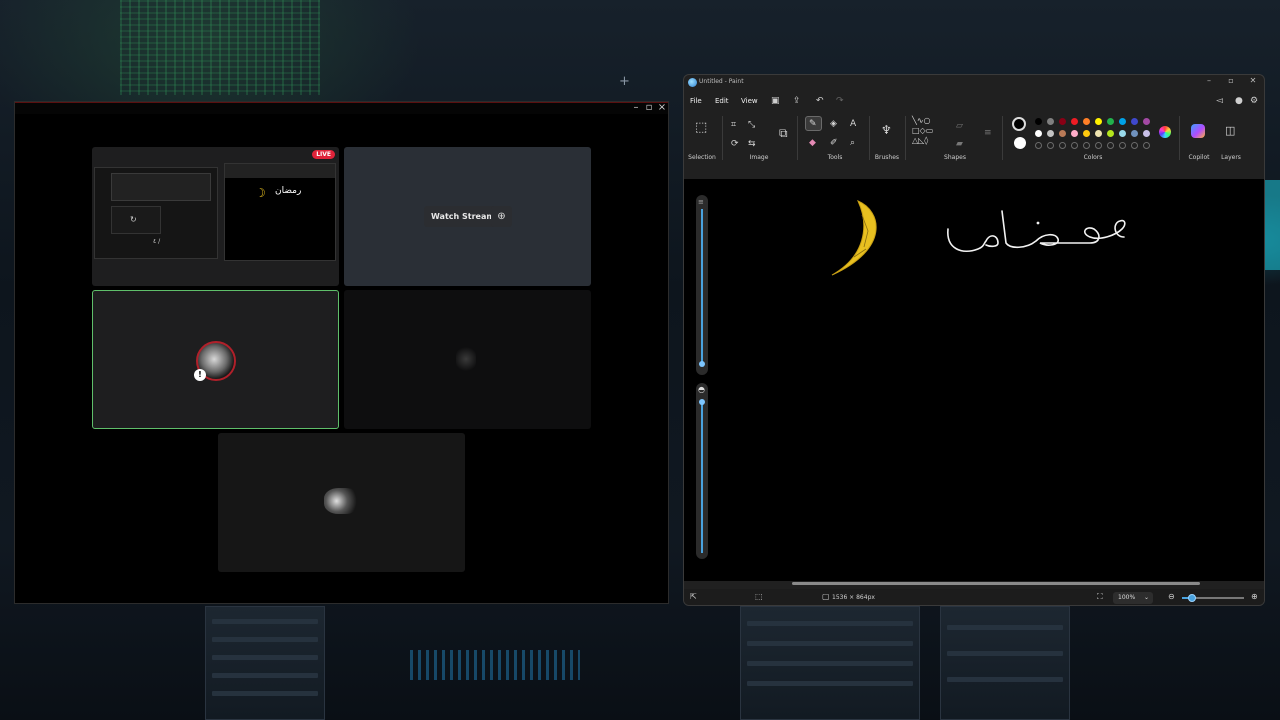 The height and width of the screenshot is (720, 1280). What do you see at coordinates (752, 144) in the screenshot?
I see `flip-icon: ⇆` at bounding box center [752, 144].